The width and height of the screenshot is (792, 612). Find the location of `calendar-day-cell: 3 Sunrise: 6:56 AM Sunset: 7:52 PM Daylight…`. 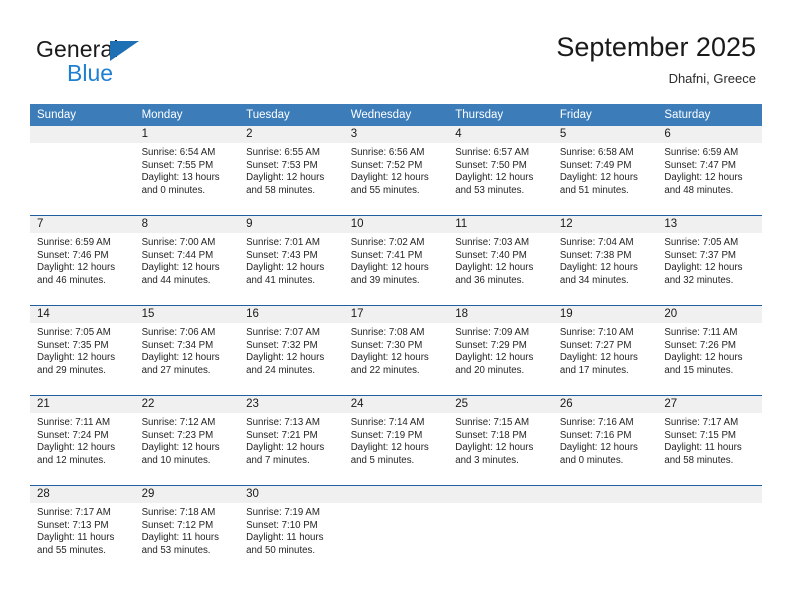

calendar-day-cell: 3 Sunrise: 6:56 AM Sunset: 7:52 PM Daylight… is located at coordinates (396, 171).